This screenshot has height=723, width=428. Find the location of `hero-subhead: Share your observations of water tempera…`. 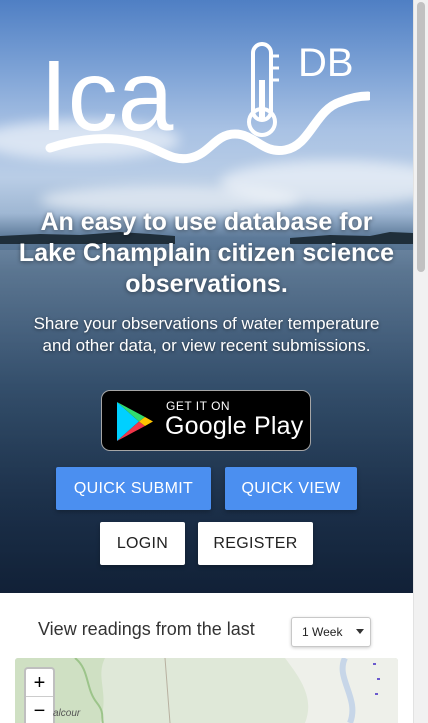

hero-subhead: Share your observations of water tempera… is located at coordinates (206, 334).